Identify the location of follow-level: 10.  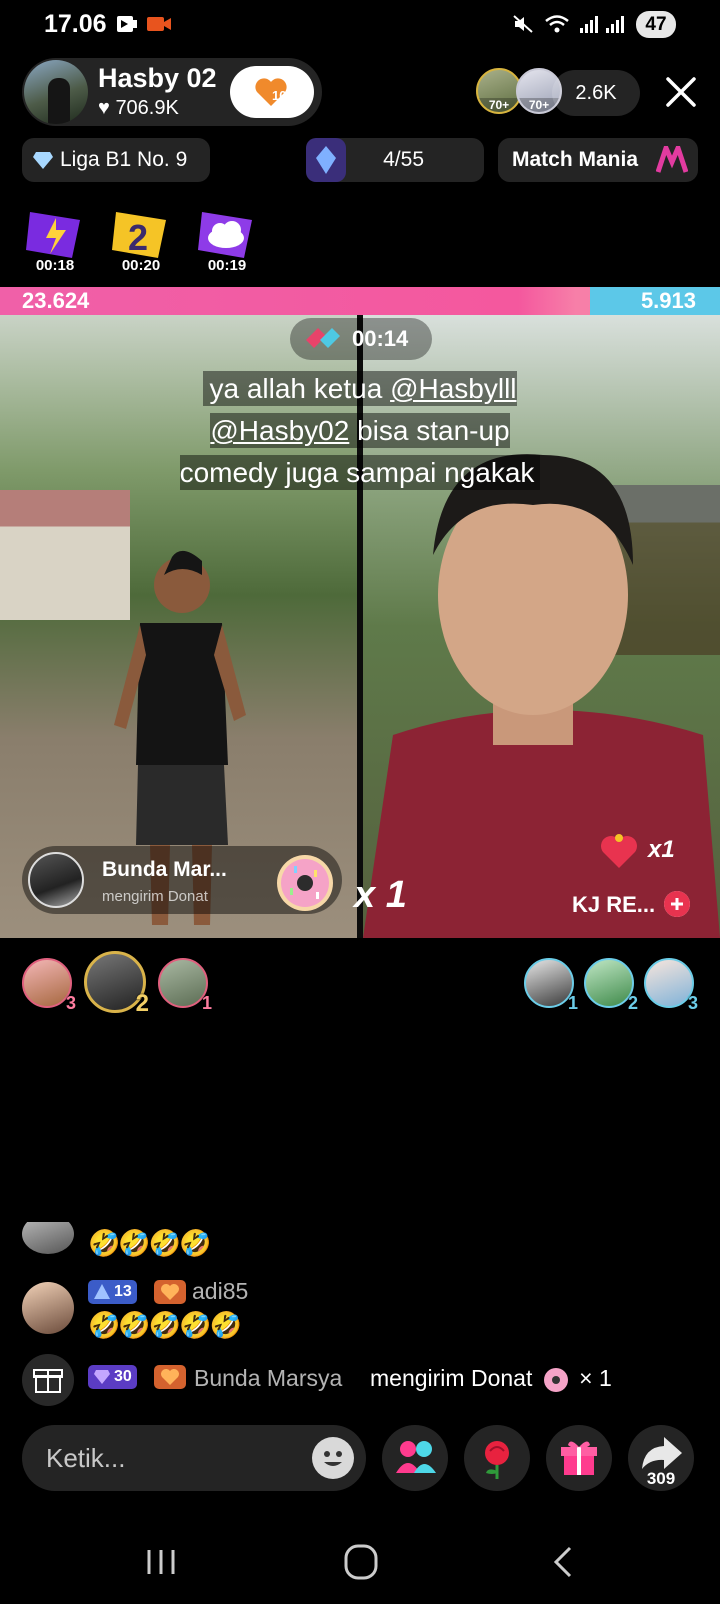
(279, 95).